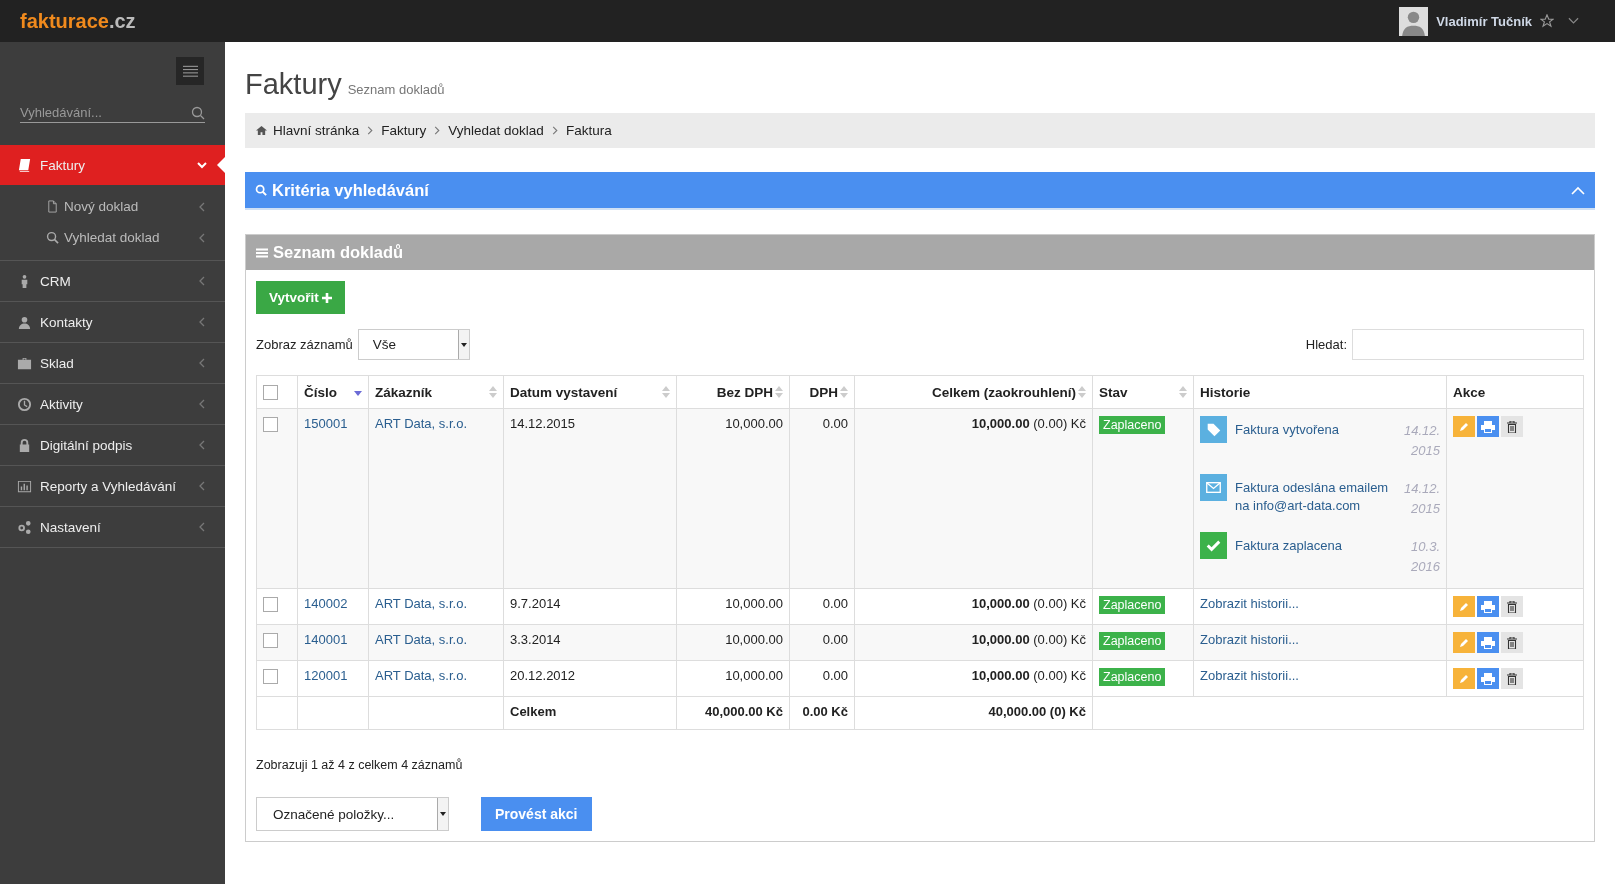  Describe the element at coordinates (112, 165) in the screenshot. I see `sidebar-item: Faktury` at that location.